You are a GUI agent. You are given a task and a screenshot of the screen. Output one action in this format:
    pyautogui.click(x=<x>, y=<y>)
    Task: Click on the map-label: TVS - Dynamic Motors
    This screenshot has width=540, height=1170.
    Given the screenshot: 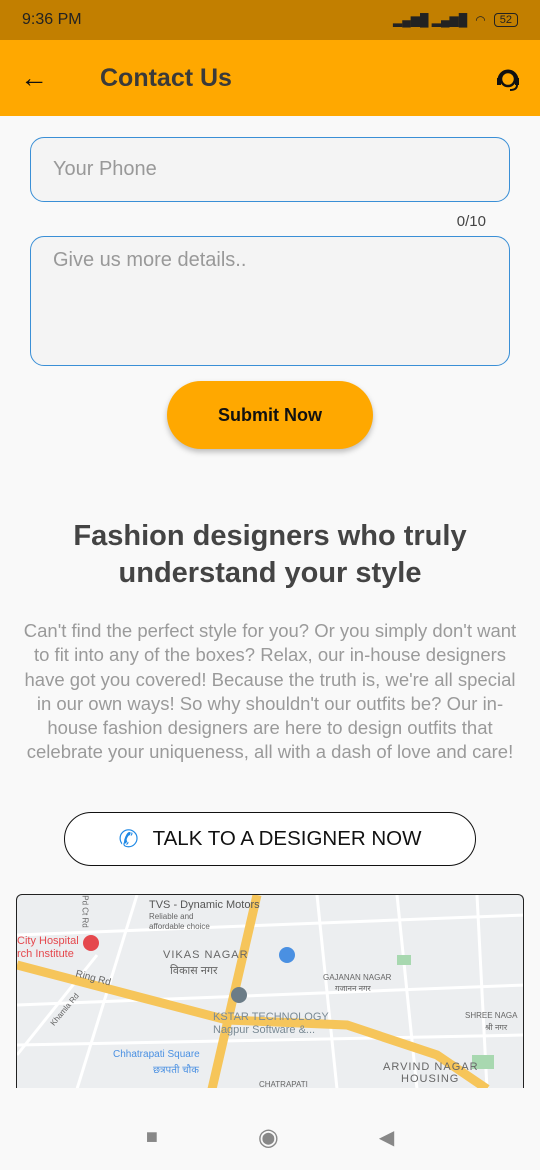 What is the action you would take?
    pyautogui.click(x=204, y=905)
    